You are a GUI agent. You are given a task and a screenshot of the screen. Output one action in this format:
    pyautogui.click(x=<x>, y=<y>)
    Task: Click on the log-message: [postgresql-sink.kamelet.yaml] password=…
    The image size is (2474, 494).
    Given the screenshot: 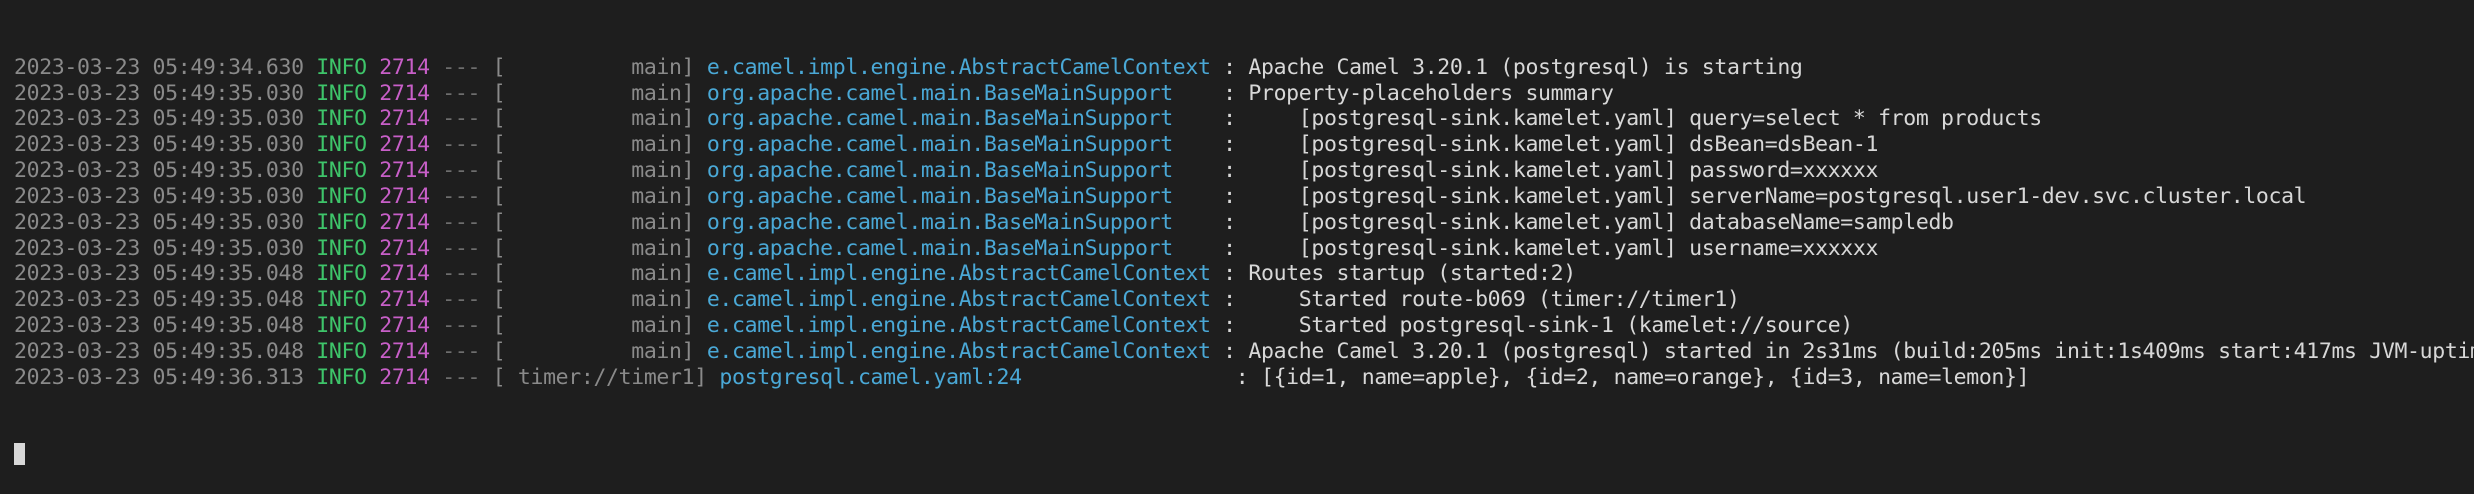 What is the action you would take?
    pyautogui.click(x=1563, y=171)
    